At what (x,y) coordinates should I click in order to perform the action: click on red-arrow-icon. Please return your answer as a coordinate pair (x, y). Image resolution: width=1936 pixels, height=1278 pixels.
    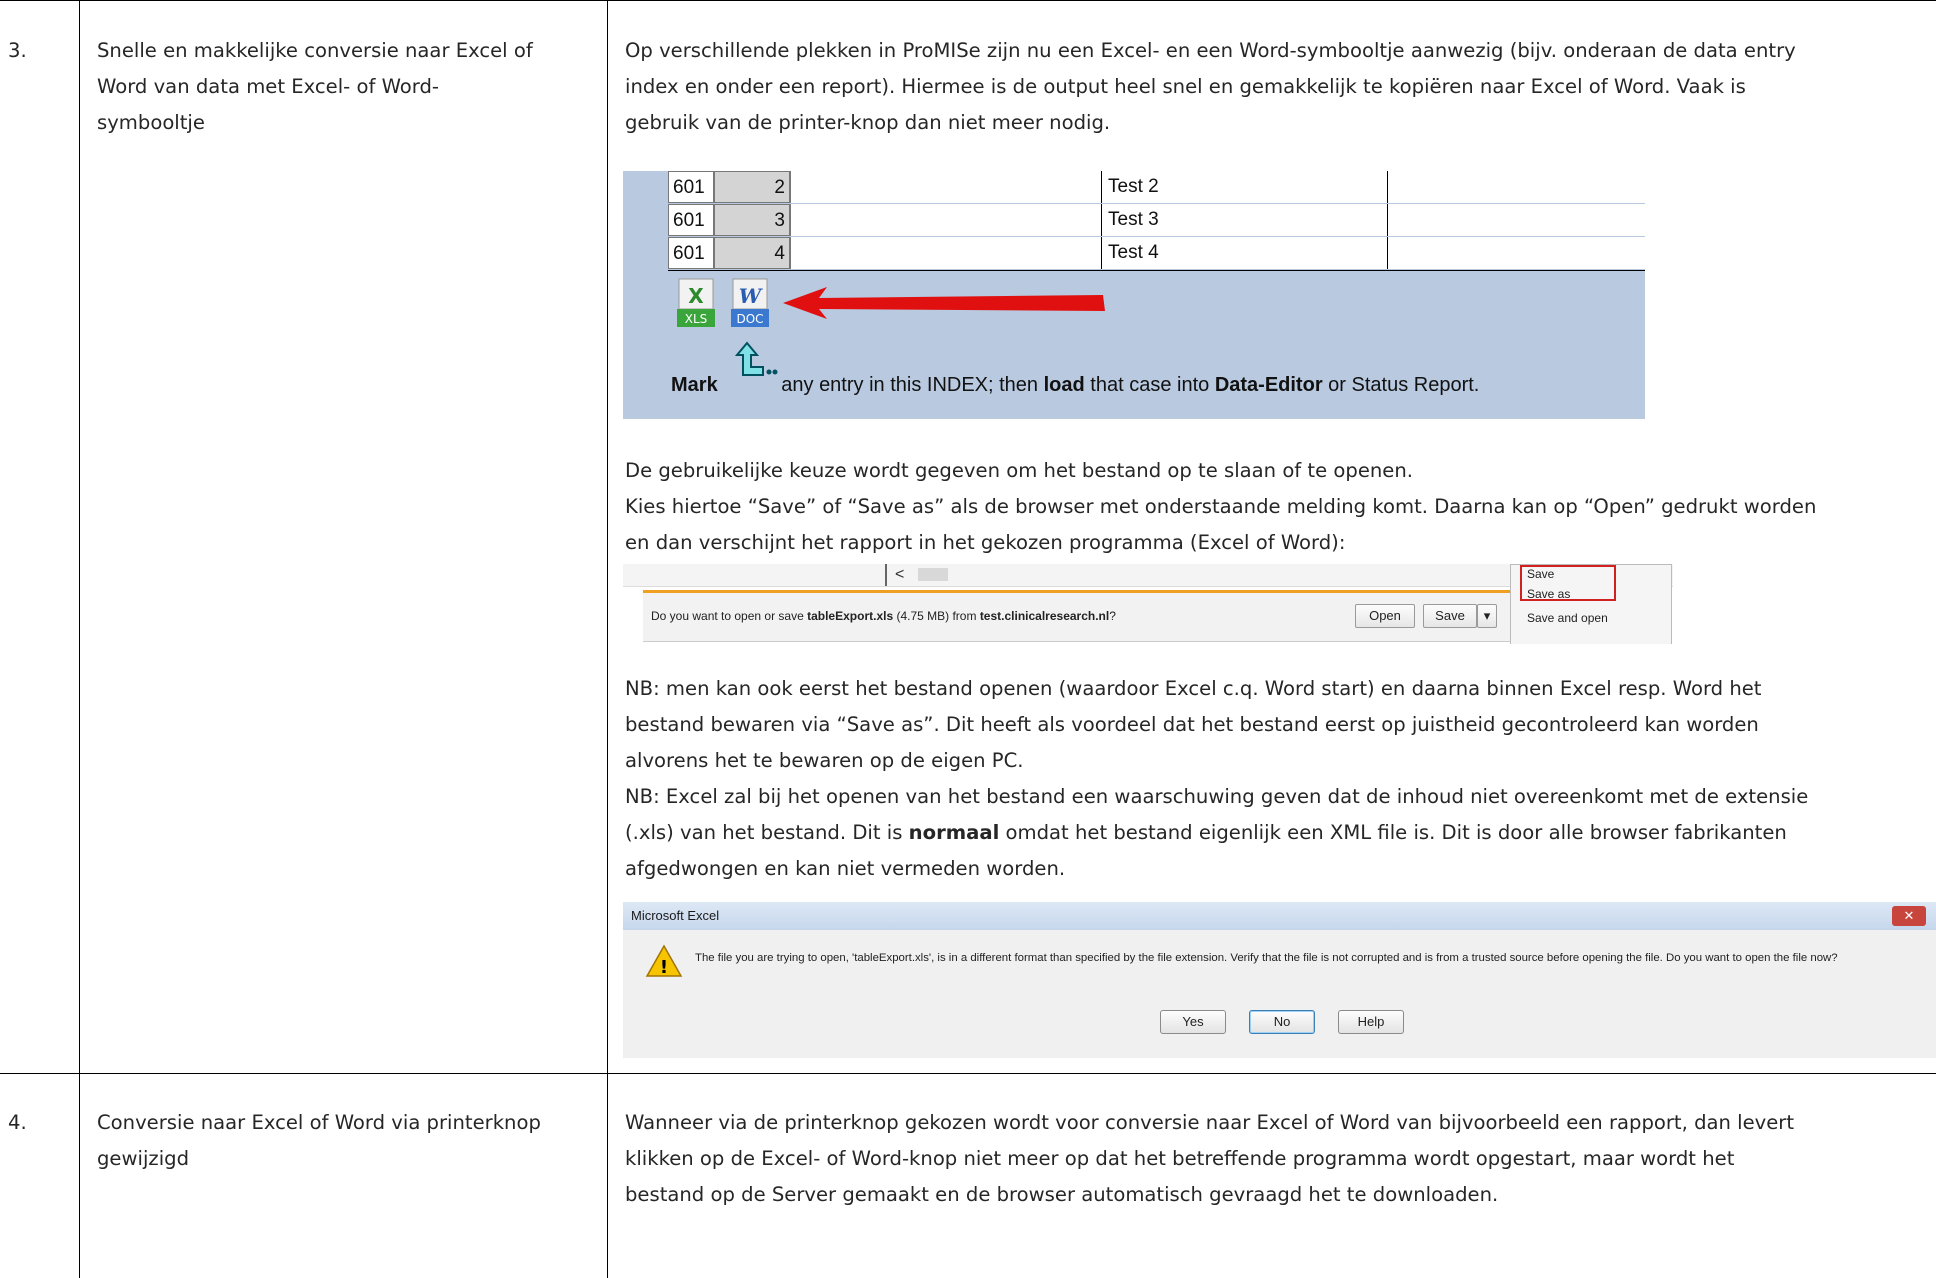
    Looking at the image, I should click on (944, 303).